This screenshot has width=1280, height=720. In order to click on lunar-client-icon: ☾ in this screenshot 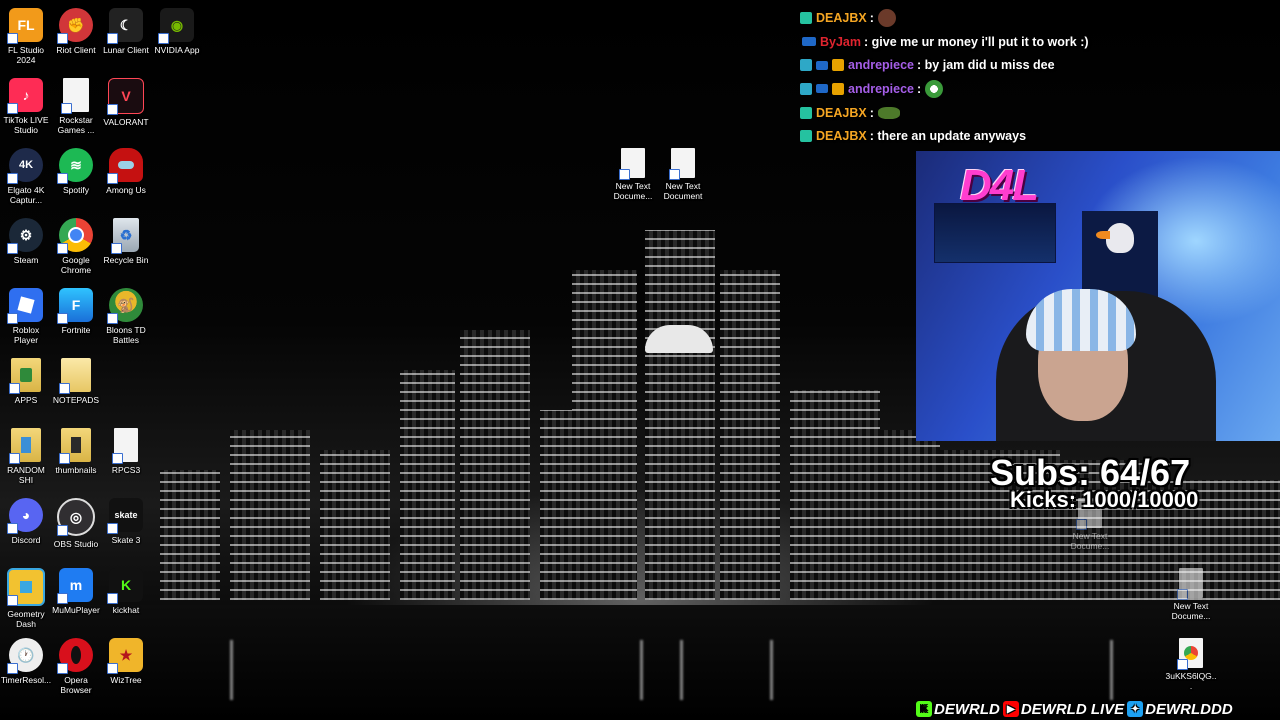, I will do `click(125, 26)`.